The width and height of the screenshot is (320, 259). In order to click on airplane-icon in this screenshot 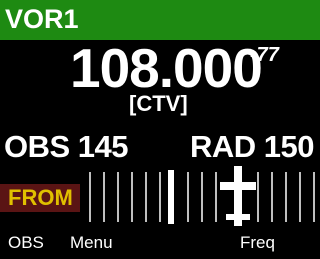, I will do `click(238, 196)`.